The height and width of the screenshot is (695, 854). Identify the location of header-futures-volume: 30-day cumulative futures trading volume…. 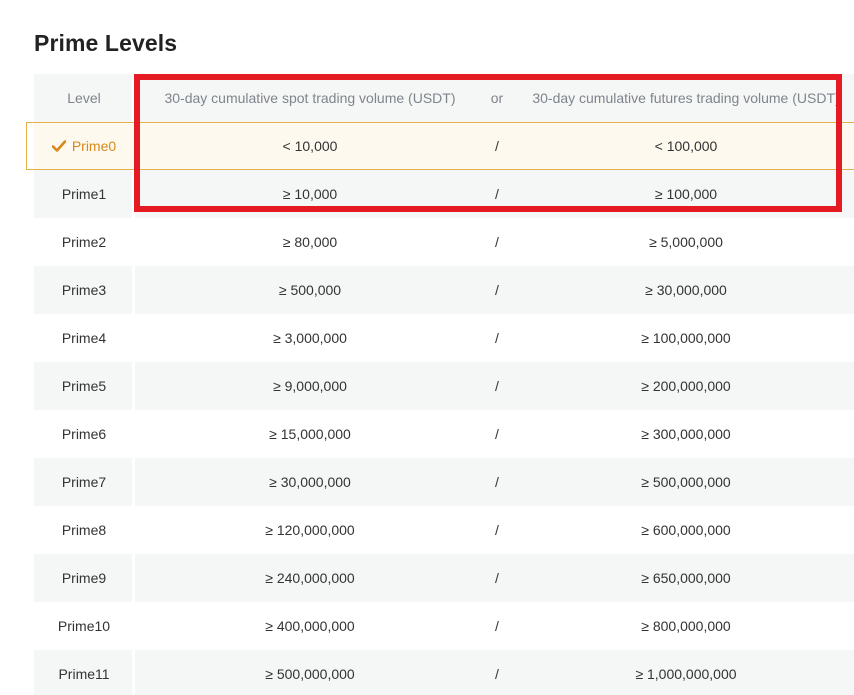
(686, 98).